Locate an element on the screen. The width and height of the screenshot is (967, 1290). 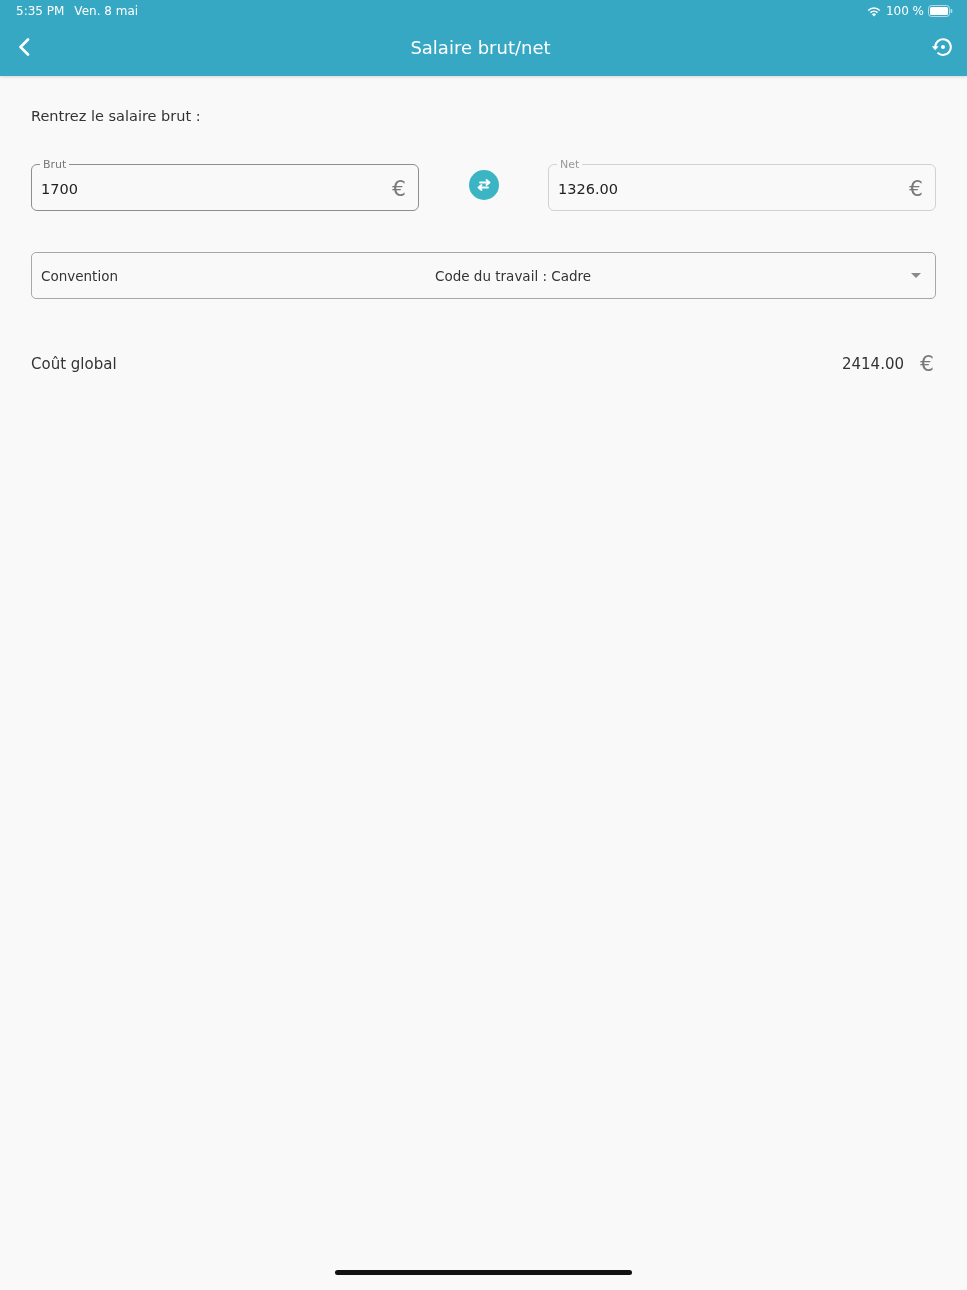
battery-percentage: 100 % is located at coordinates (904, 11).